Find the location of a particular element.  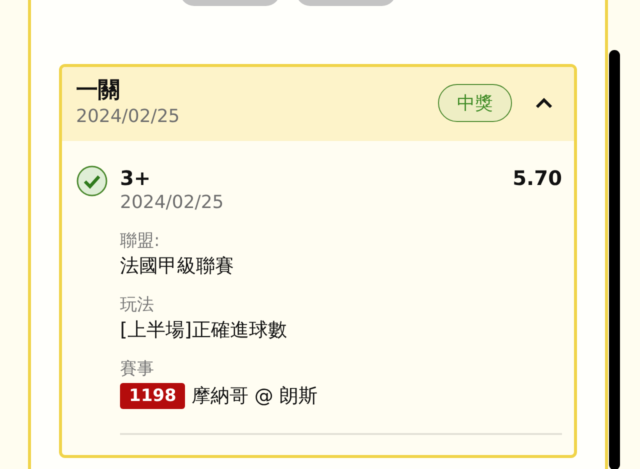

bet-type-title: 一關 is located at coordinates (98, 91).